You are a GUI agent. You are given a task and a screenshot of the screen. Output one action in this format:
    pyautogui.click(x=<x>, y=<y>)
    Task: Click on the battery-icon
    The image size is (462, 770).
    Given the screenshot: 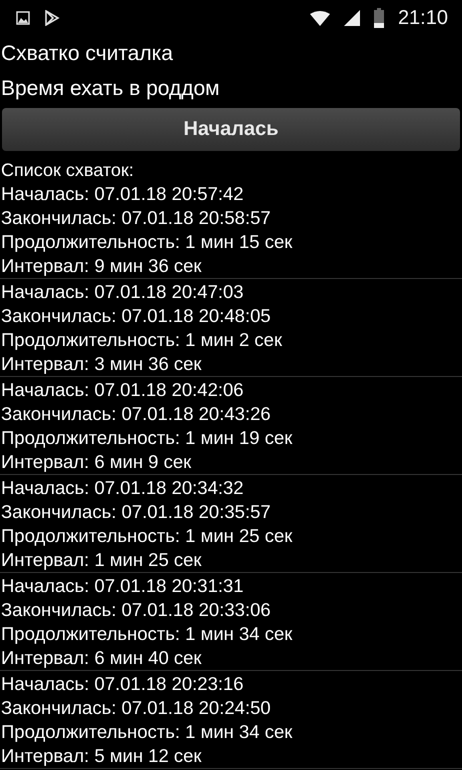 What is the action you would take?
    pyautogui.click(x=379, y=18)
    